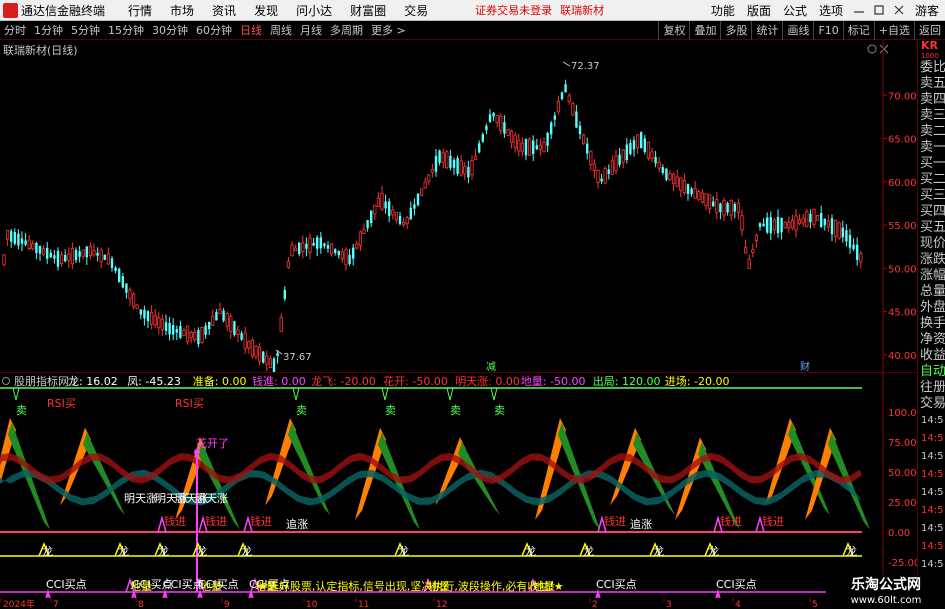  I want to click on event-marker-reduce: 减, so click(491, 366).